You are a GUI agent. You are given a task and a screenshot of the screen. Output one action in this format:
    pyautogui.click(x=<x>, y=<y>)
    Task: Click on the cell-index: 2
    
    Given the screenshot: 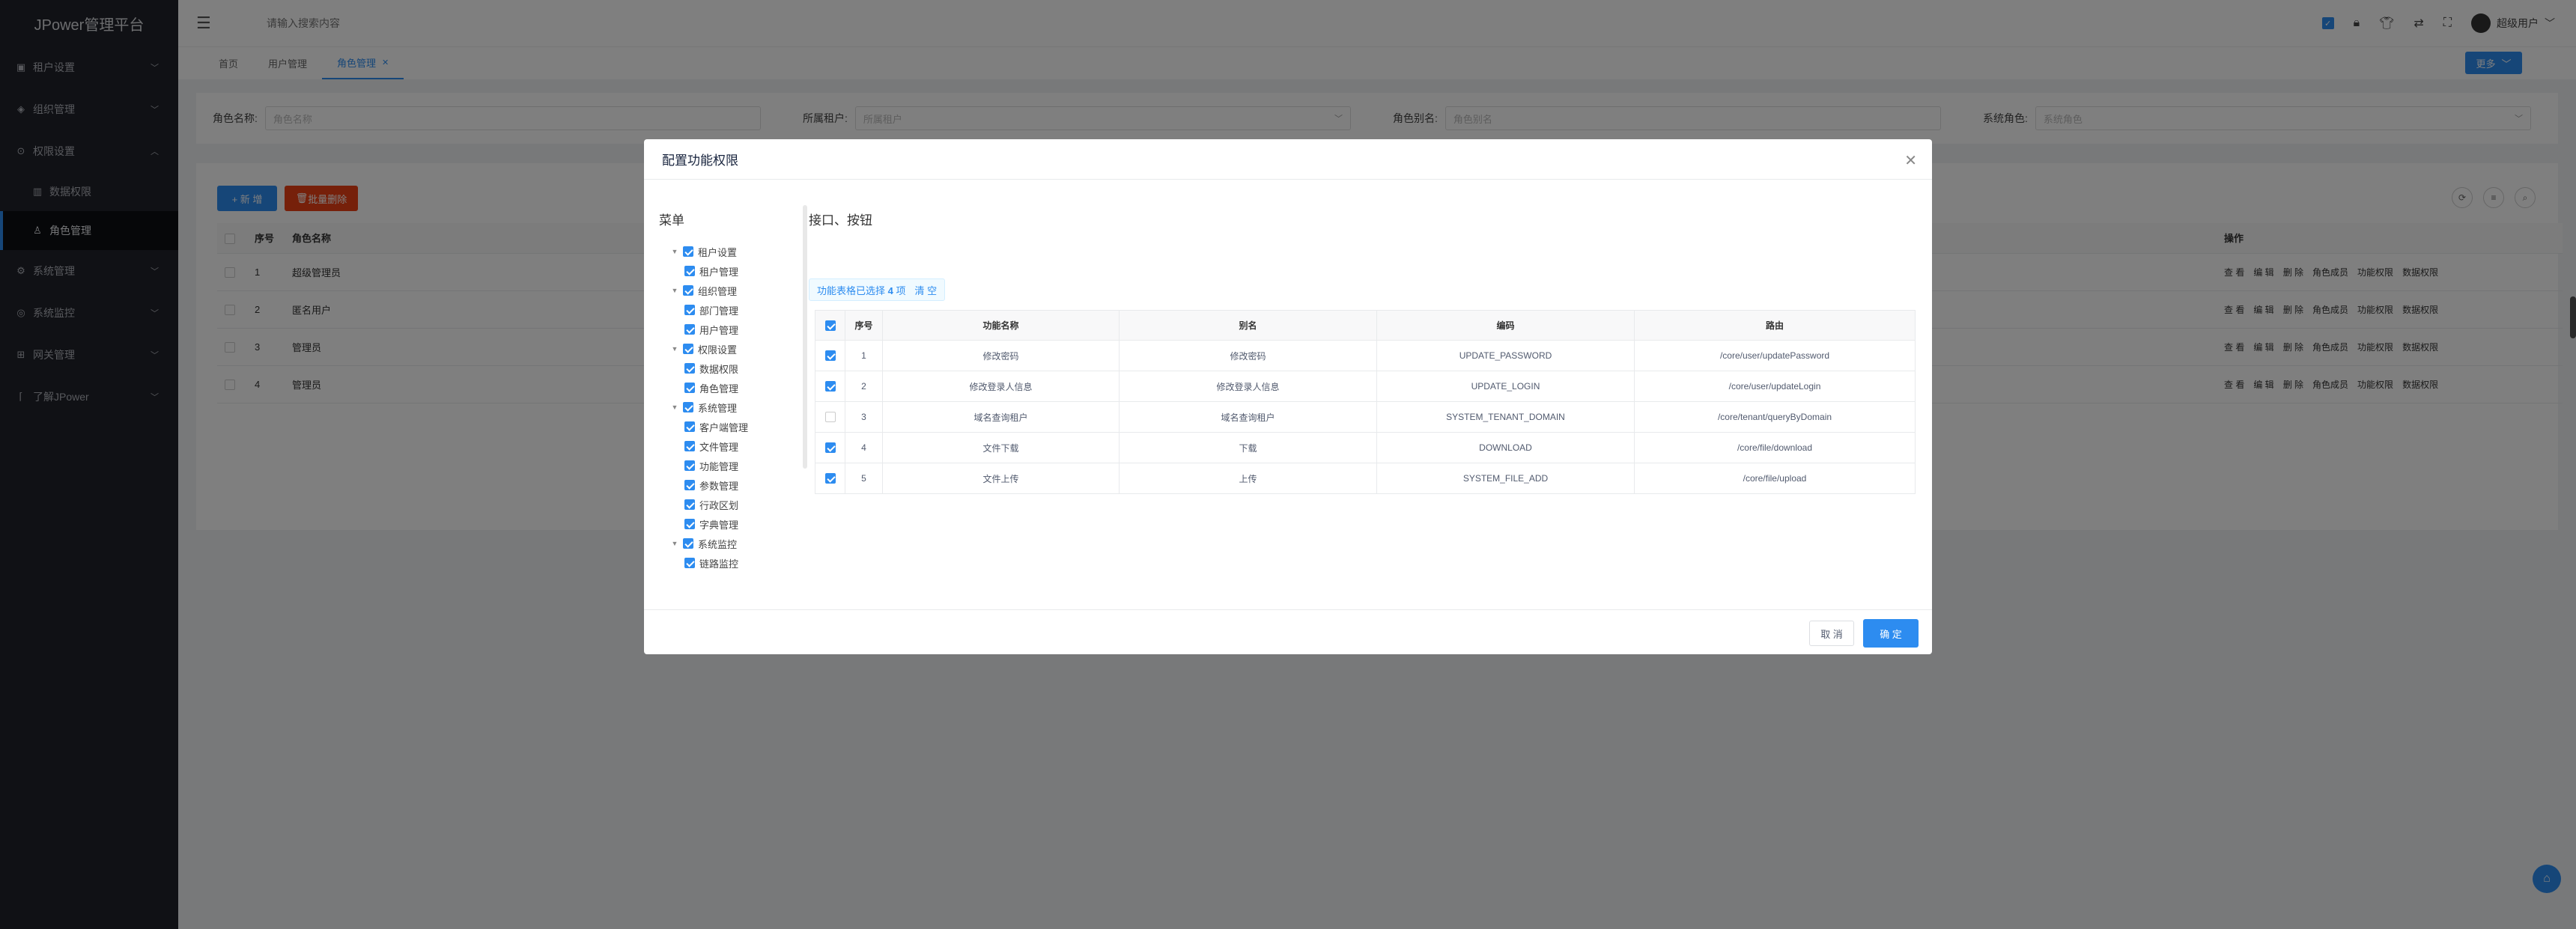 What is the action you would take?
    pyautogui.click(x=864, y=386)
    